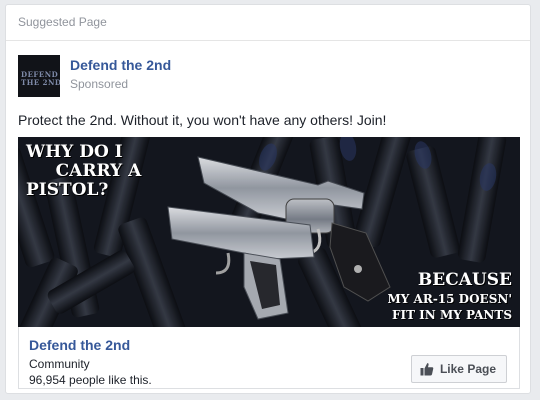 This screenshot has width=540, height=400. I want to click on card-header: Suggested Page, so click(268, 23).